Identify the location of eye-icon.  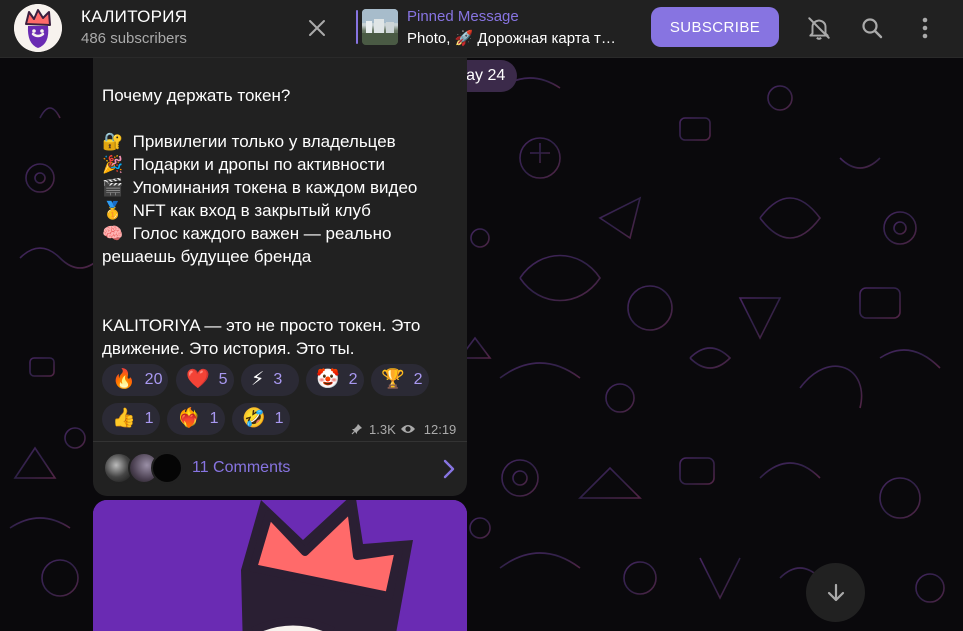
(407, 429).